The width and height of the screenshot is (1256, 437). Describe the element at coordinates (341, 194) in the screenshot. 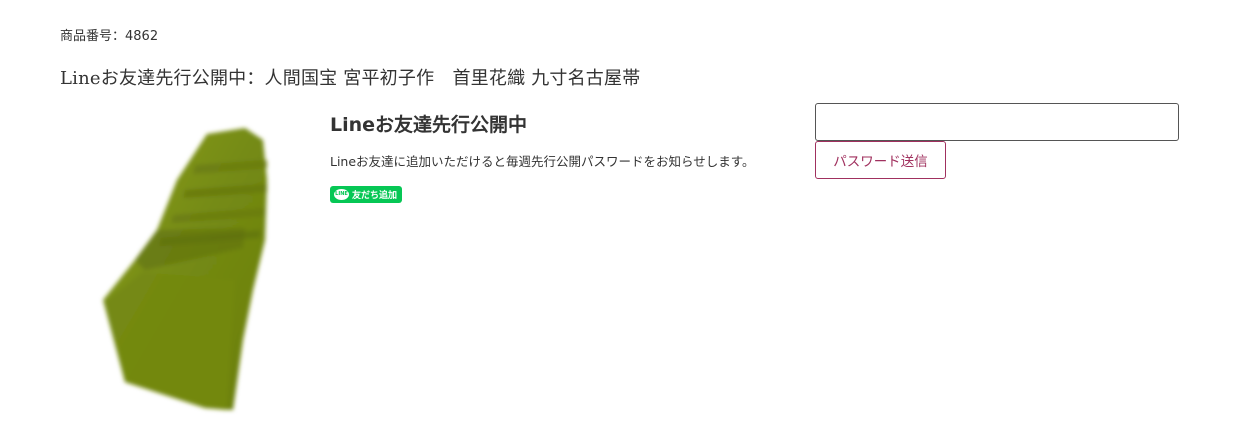

I see `line-chat-icon: LINE` at that location.